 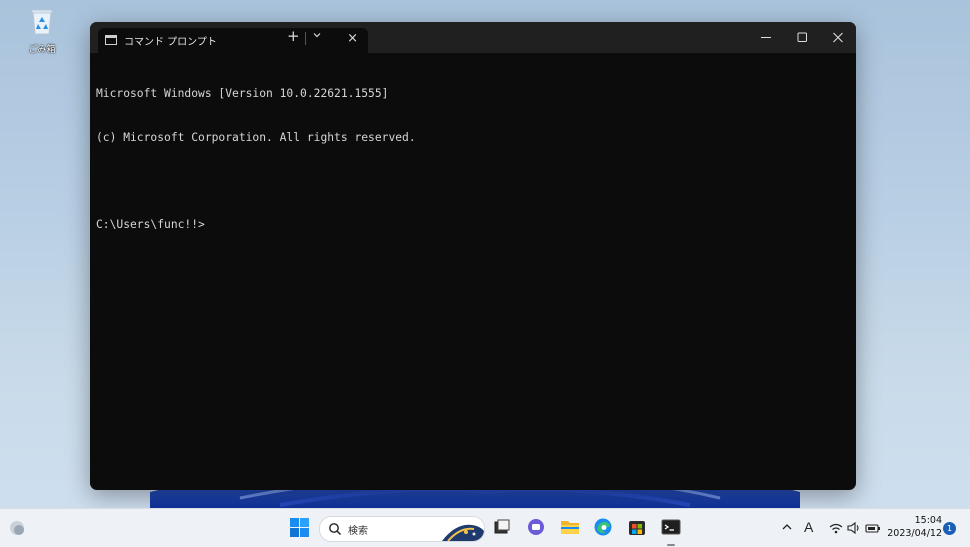 I want to click on edge-browser-icon, so click(x=603, y=527).